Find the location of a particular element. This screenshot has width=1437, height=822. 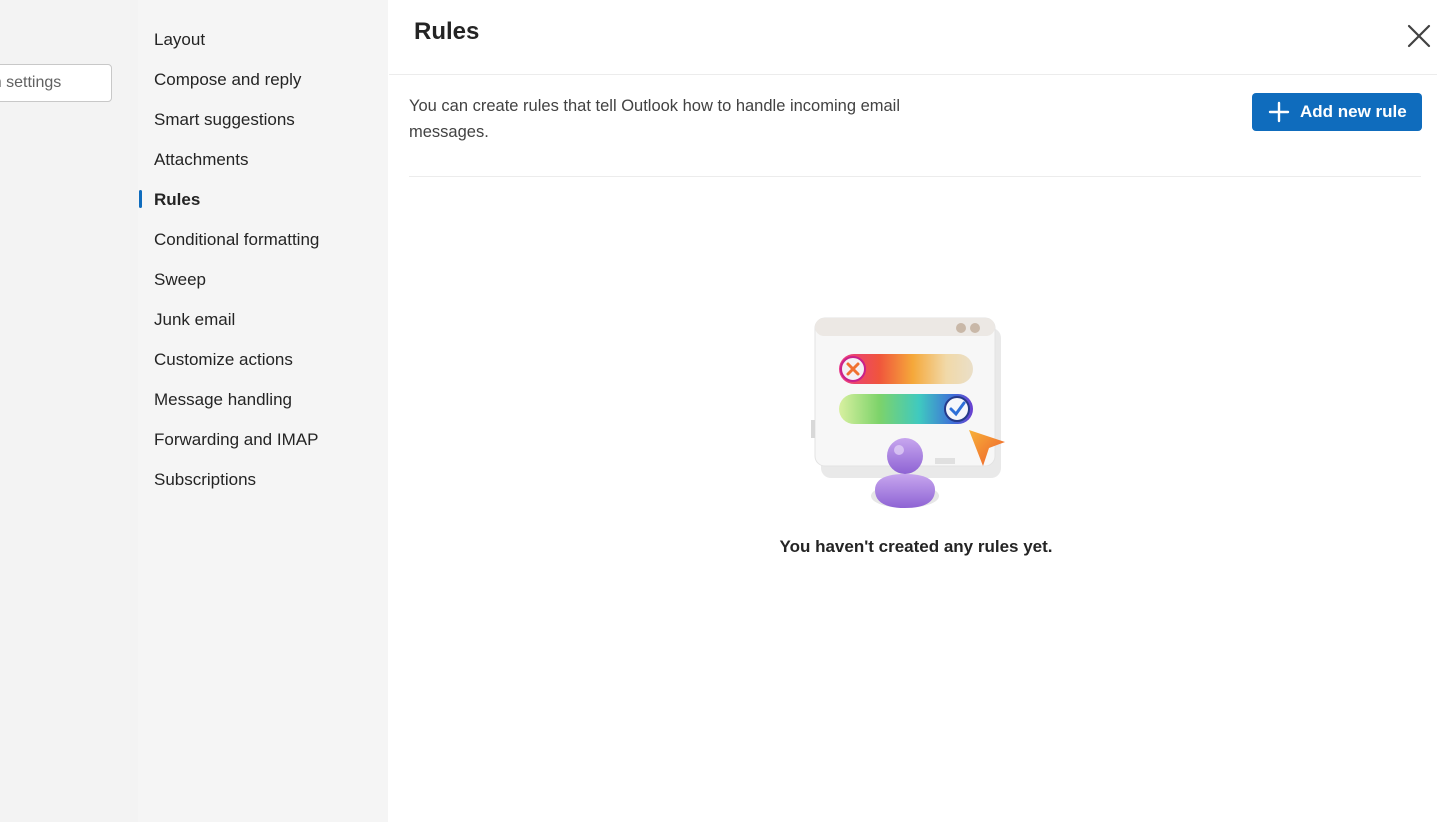

search-settings-box is located at coordinates (56, 83).